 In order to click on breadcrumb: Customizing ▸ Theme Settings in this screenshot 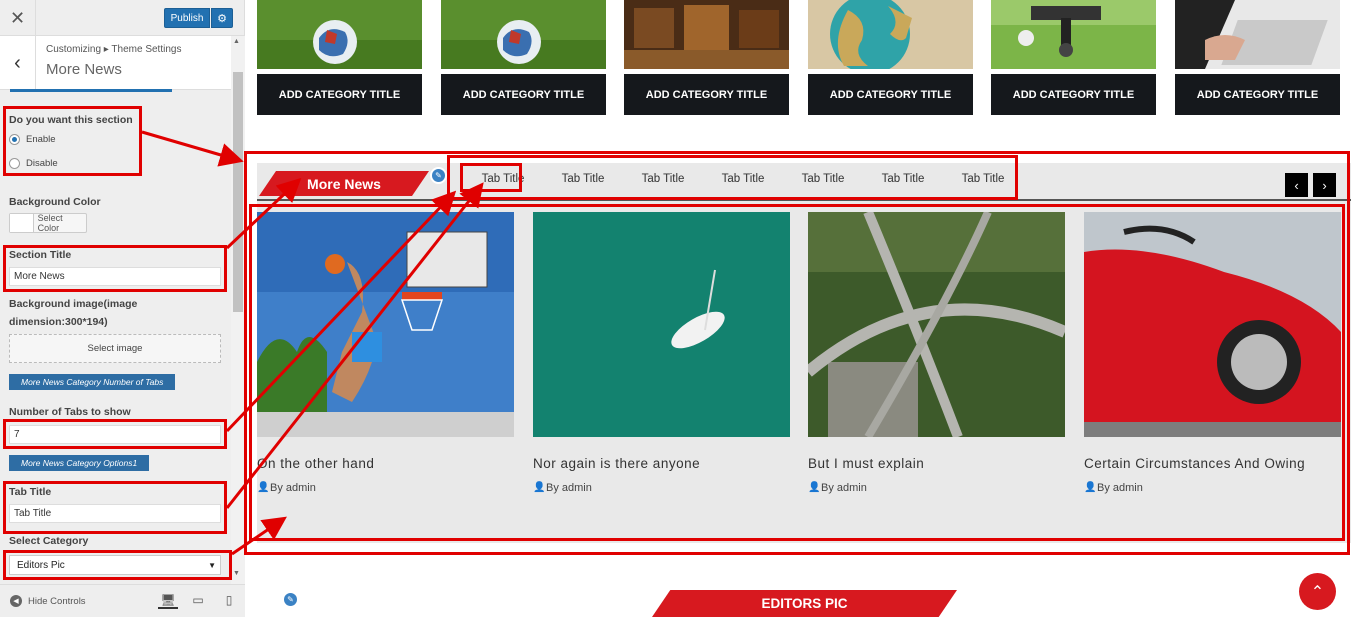, I will do `click(114, 49)`.